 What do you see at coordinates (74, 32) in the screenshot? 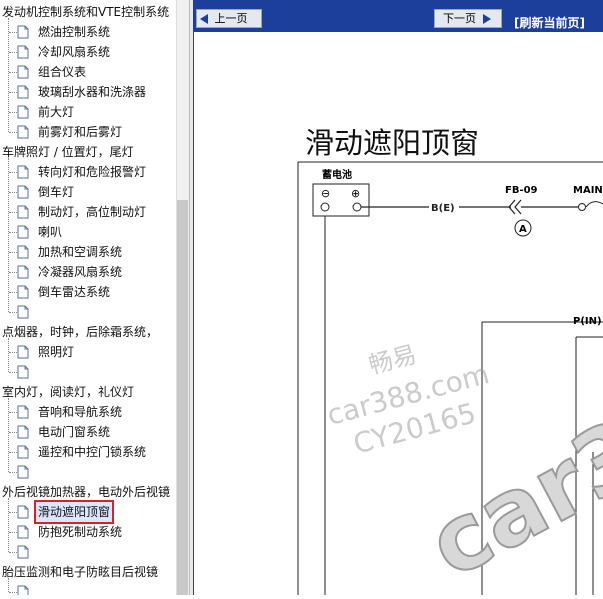
I see `tree-item-label: 燃油控制系统` at bounding box center [74, 32].